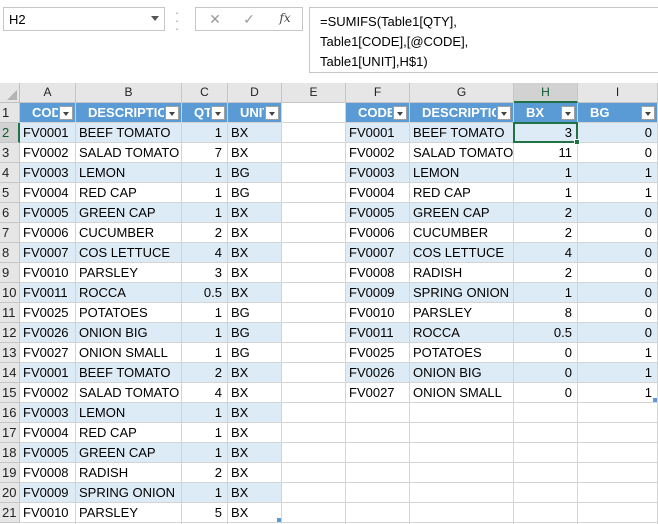 Image resolution: width=658 pixels, height=524 pixels. What do you see at coordinates (545, 112) in the screenshot?
I see `table2-header-bx: BX` at bounding box center [545, 112].